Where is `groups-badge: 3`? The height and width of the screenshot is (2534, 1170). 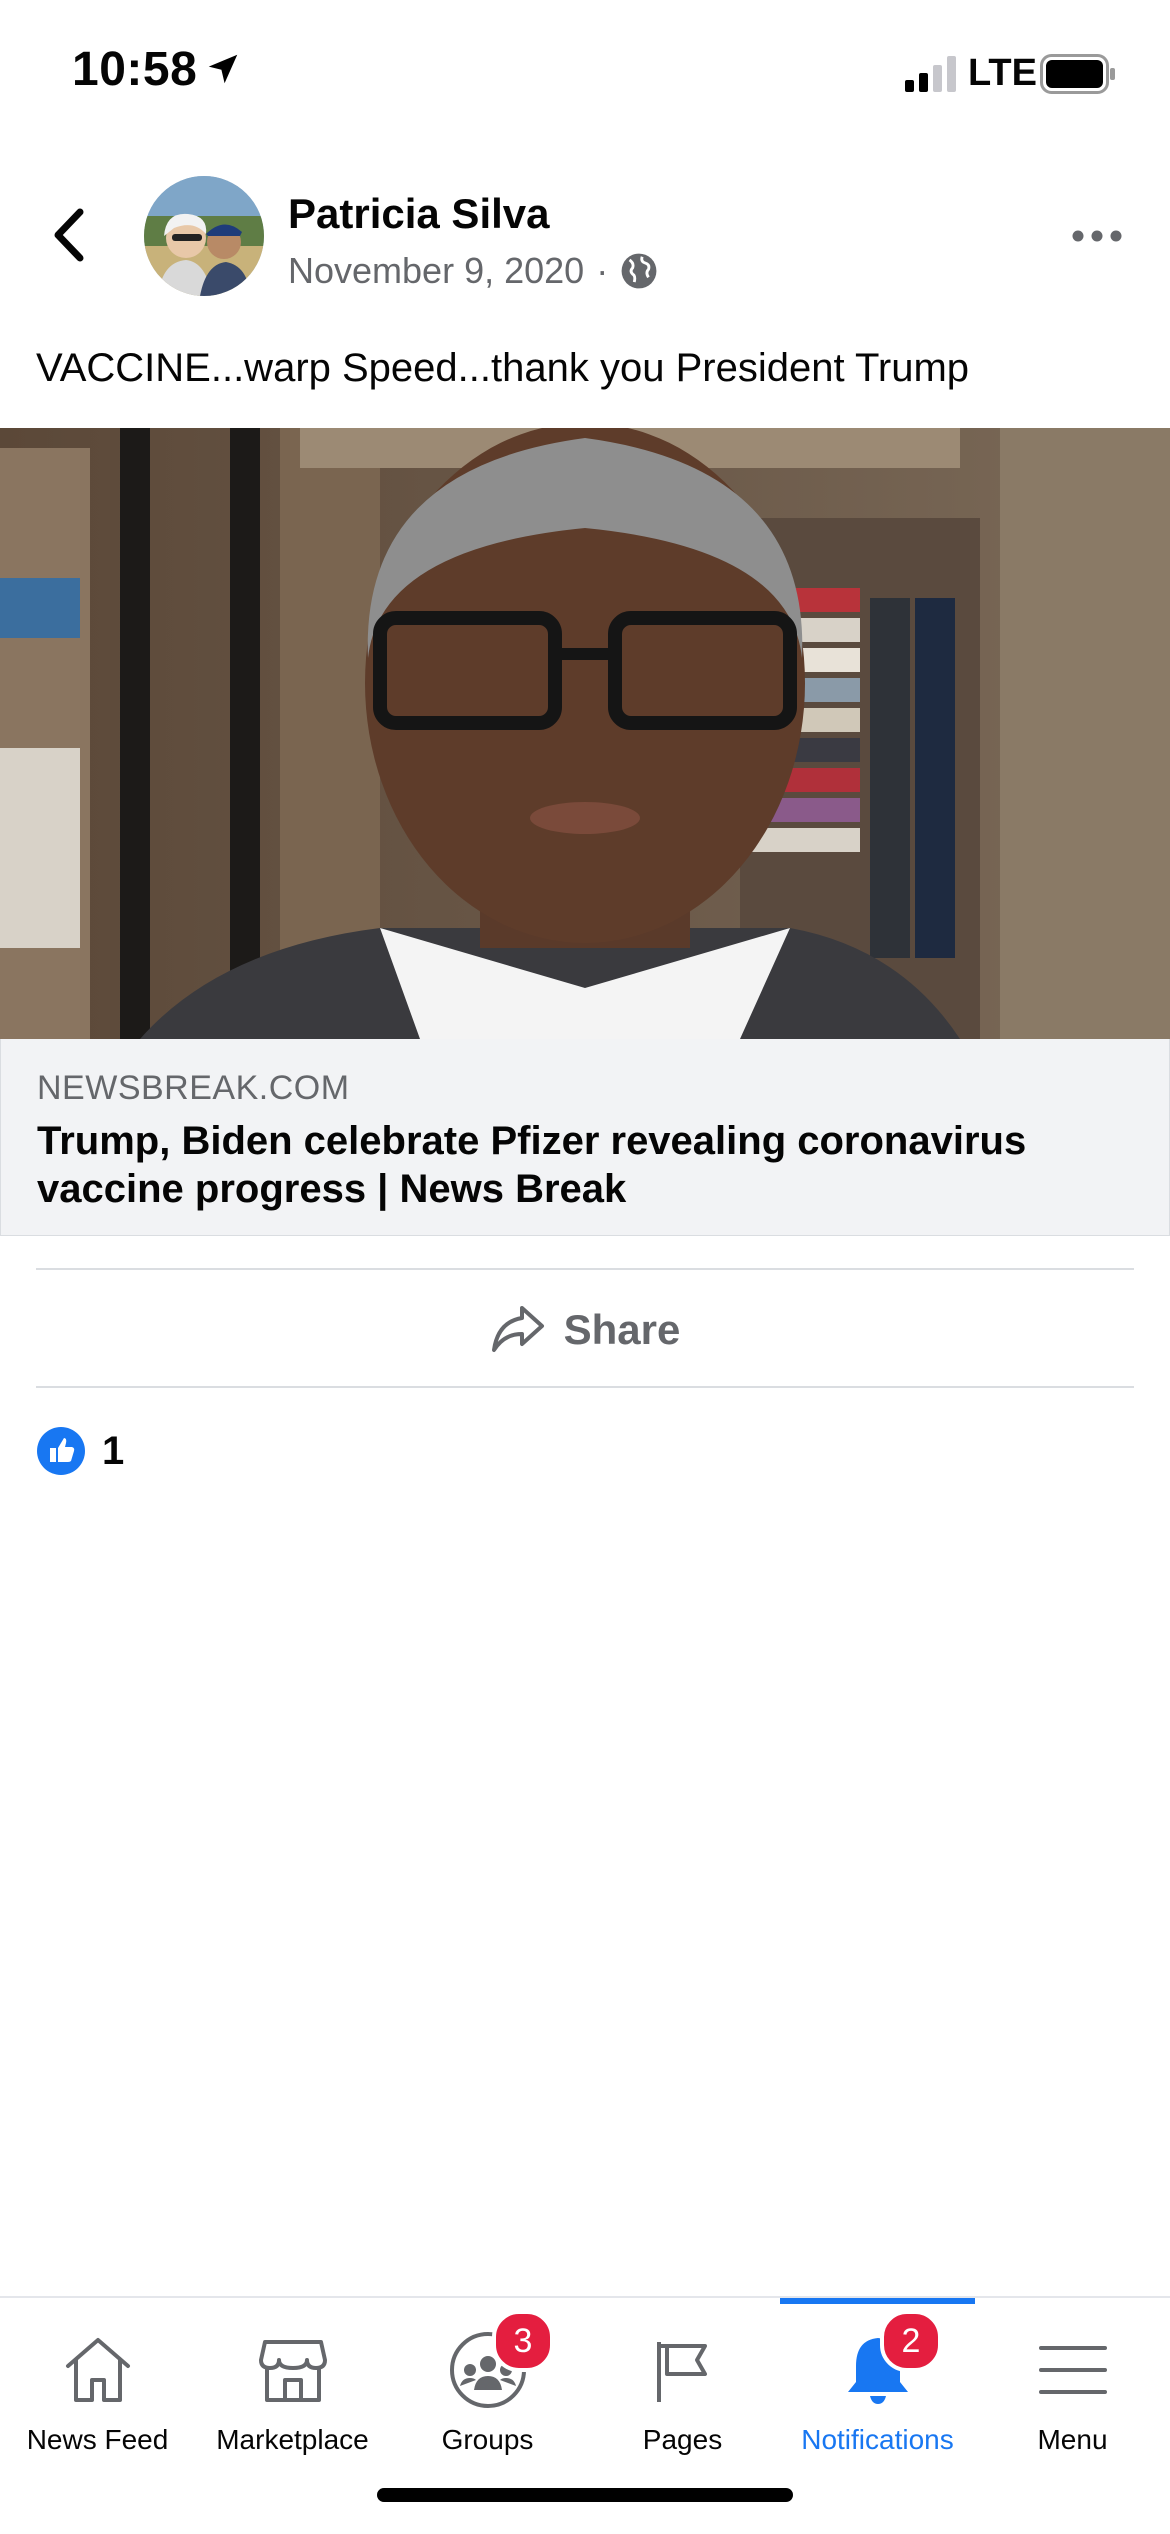 groups-badge: 3 is located at coordinates (523, 2341).